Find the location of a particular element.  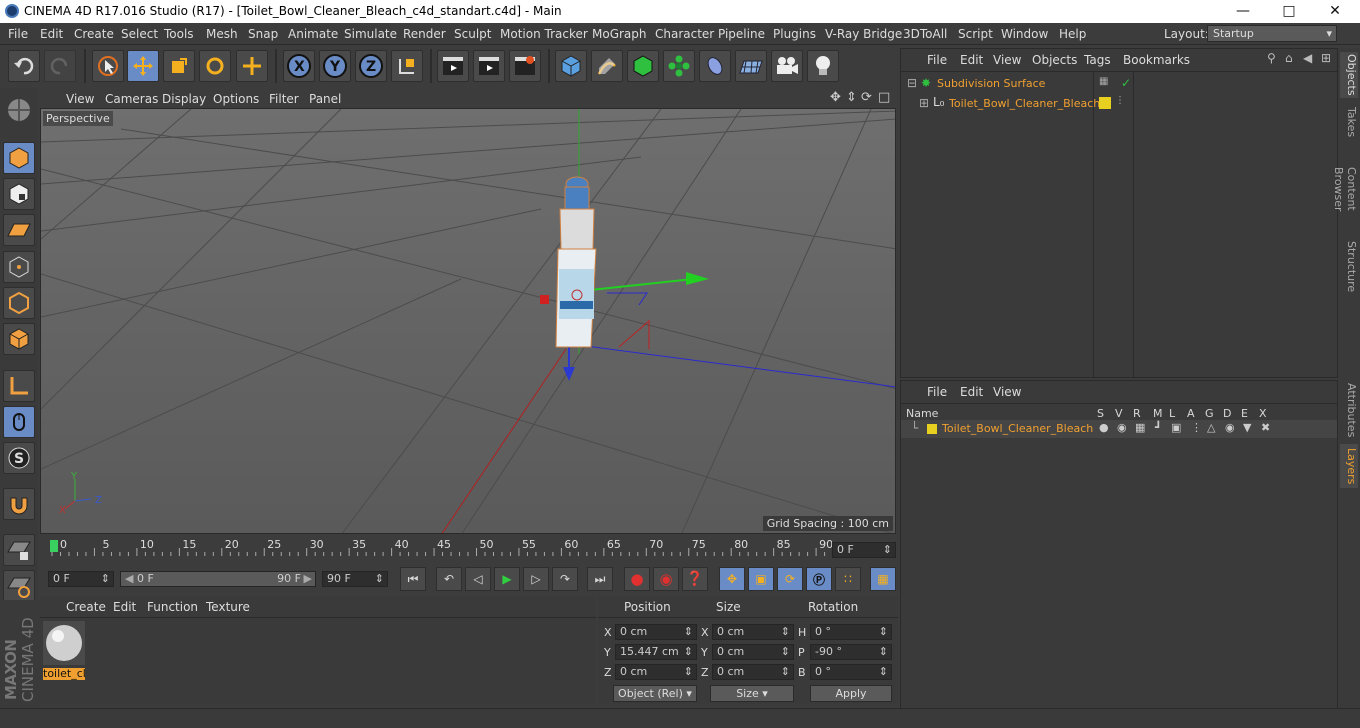

start-frame-field: 0 F ⇕ is located at coordinates (81, 579).